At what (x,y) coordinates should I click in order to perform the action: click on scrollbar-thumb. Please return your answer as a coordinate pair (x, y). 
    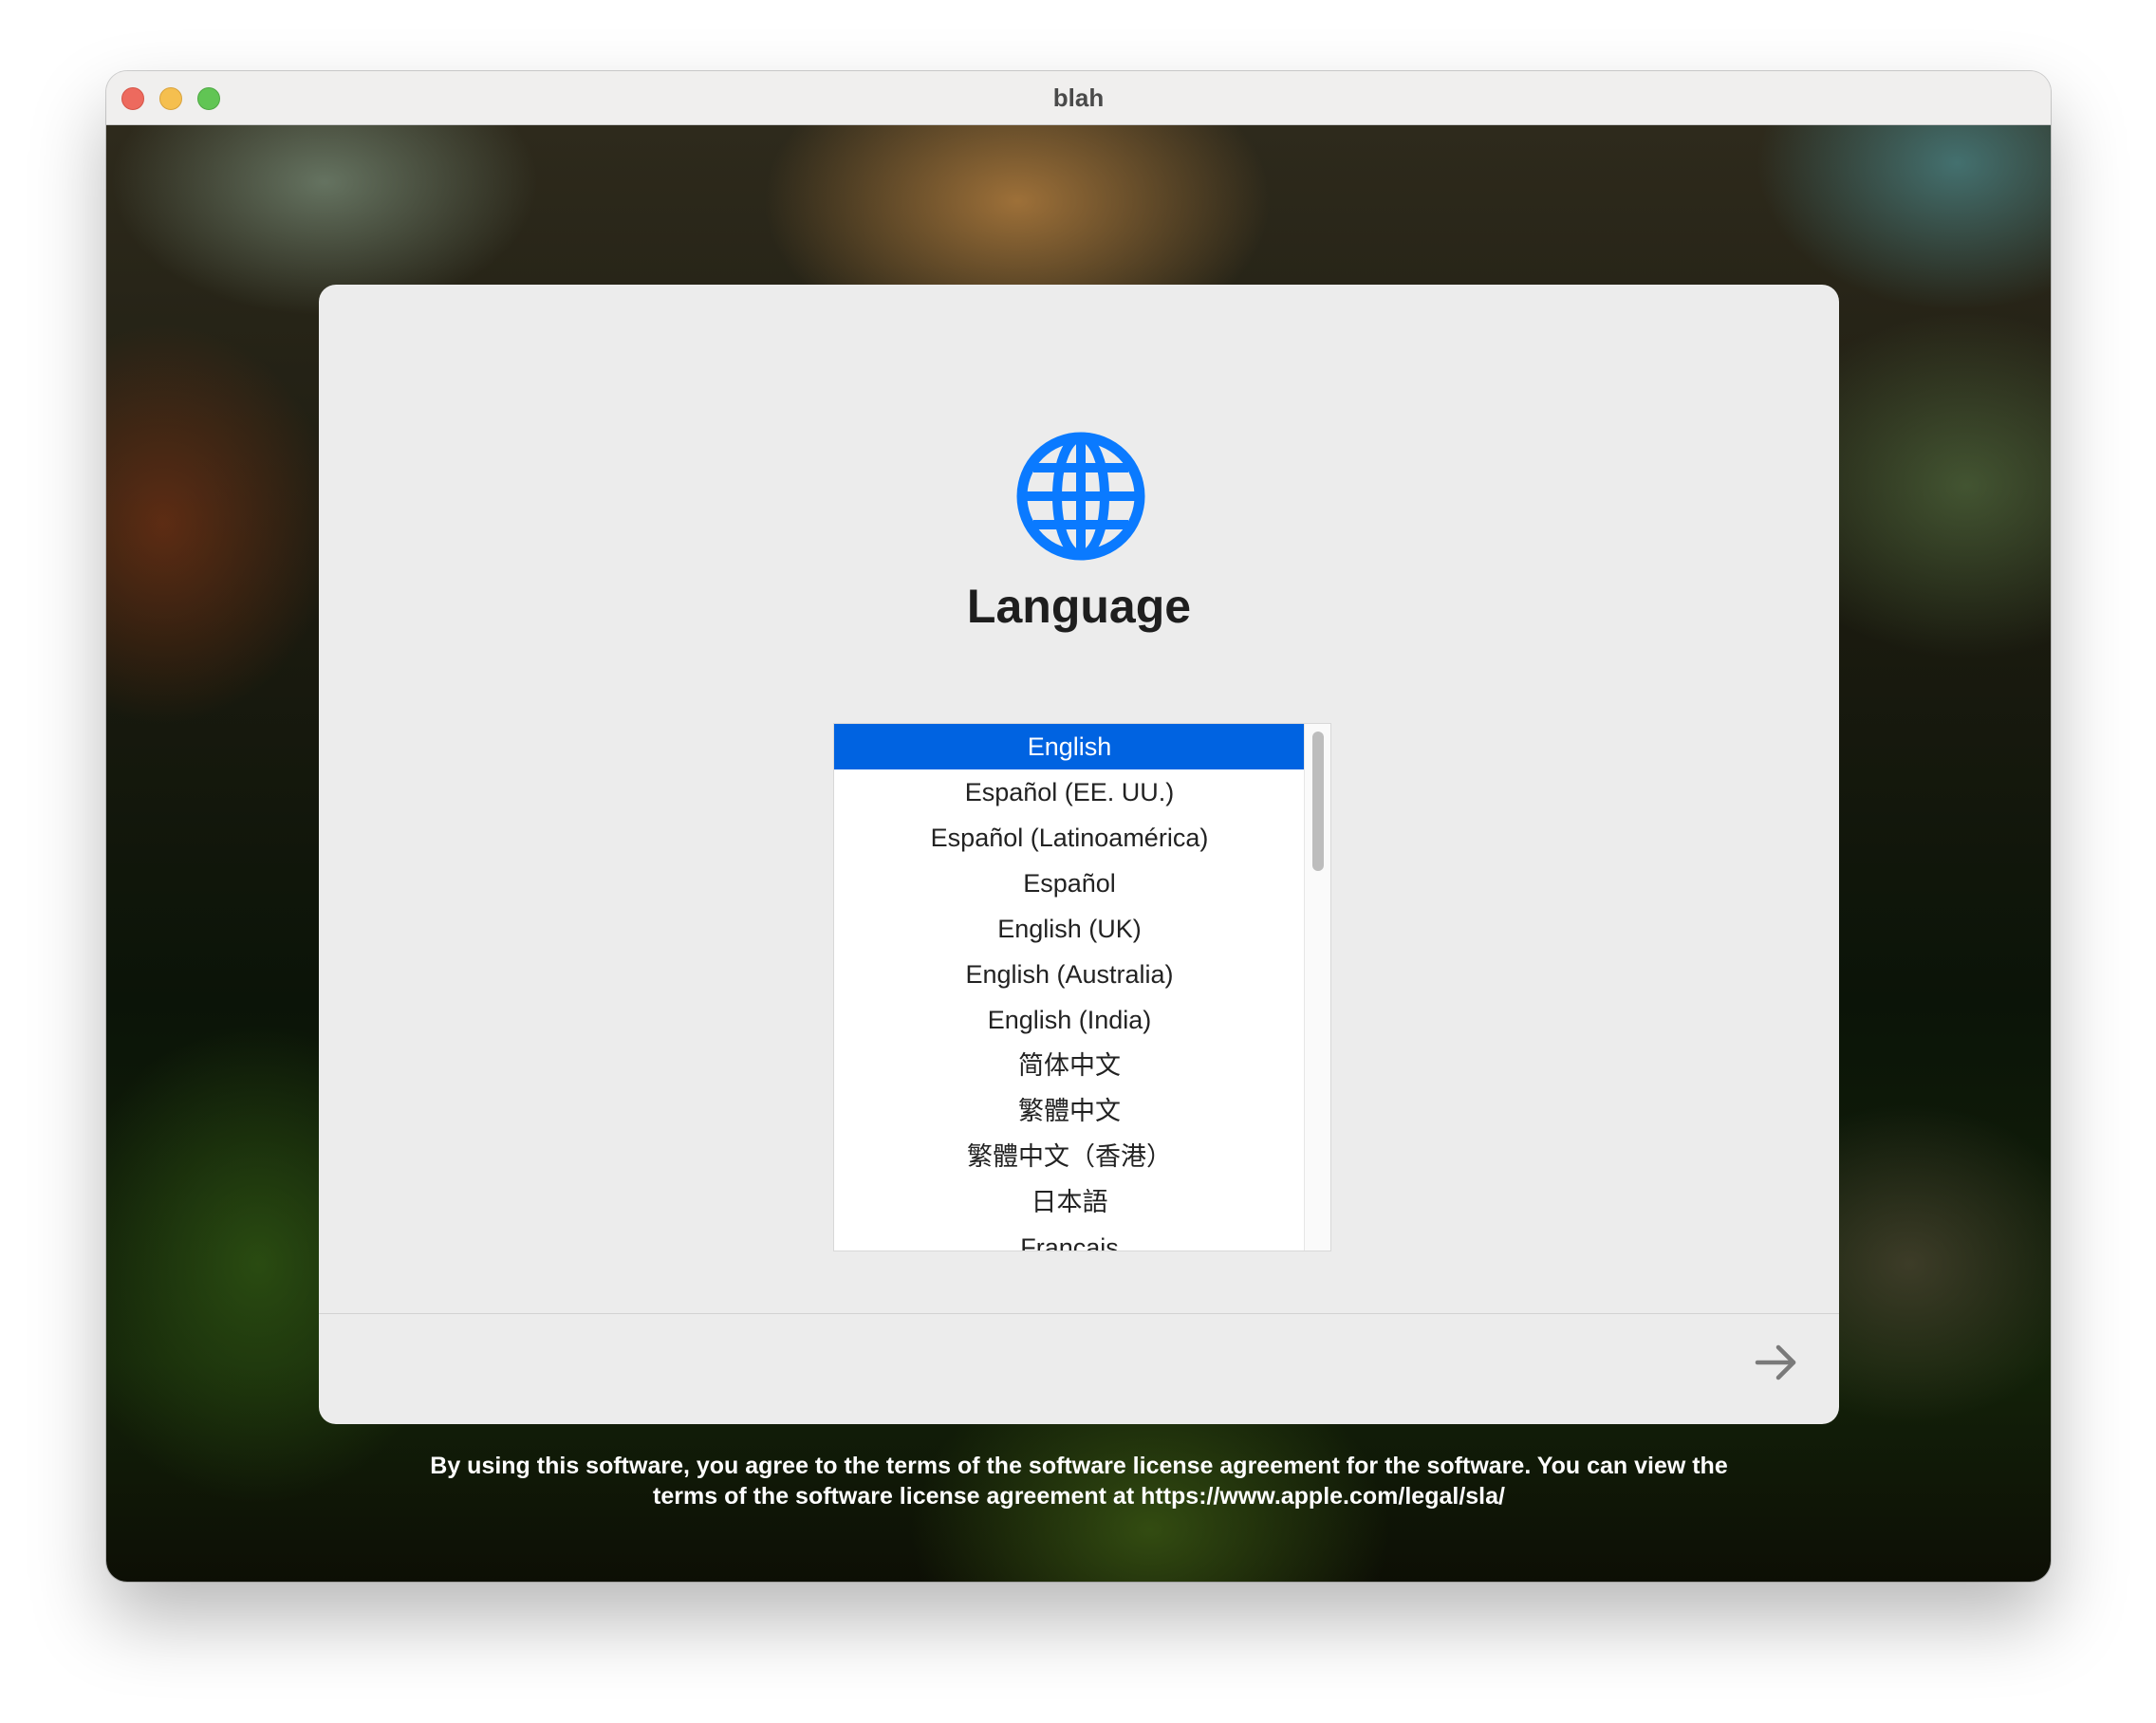
    Looking at the image, I should click on (1318, 801).